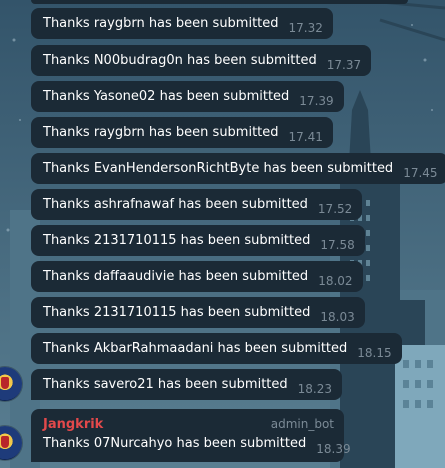 The width and height of the screenshot is (445, 468). I want to click on message-text: Thanks daffaaudivie has been submitted, so click(176, 276).